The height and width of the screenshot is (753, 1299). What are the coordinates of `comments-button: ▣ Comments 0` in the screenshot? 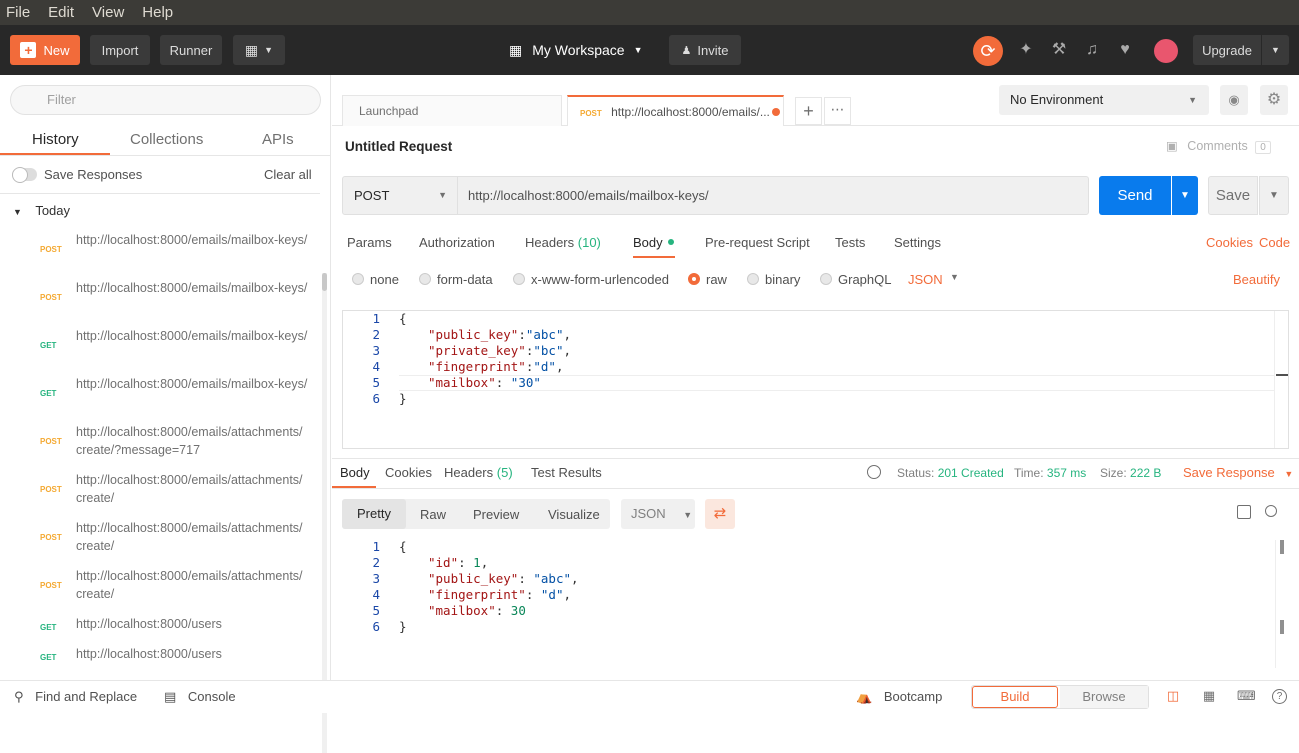 It's located at (1218, 146).